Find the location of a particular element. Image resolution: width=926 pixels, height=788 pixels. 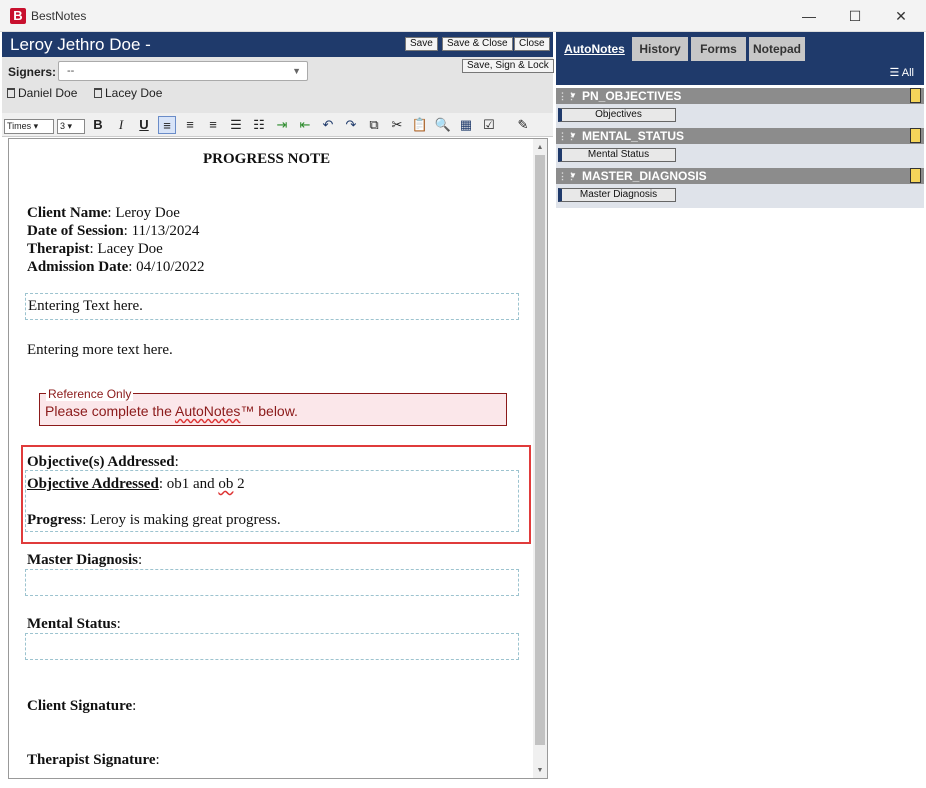

italic-icon: I is located at coordinates (121, 125).